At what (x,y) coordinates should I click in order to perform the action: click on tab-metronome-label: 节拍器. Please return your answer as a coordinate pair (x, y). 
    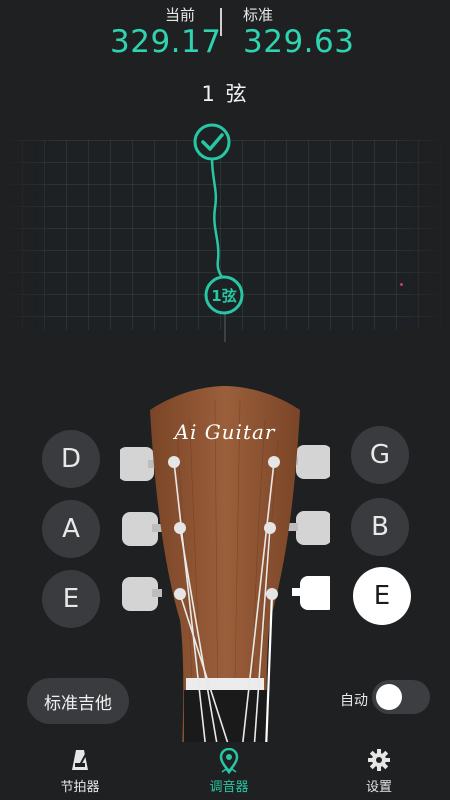
    Looking at the image, I should click on (80, 787).